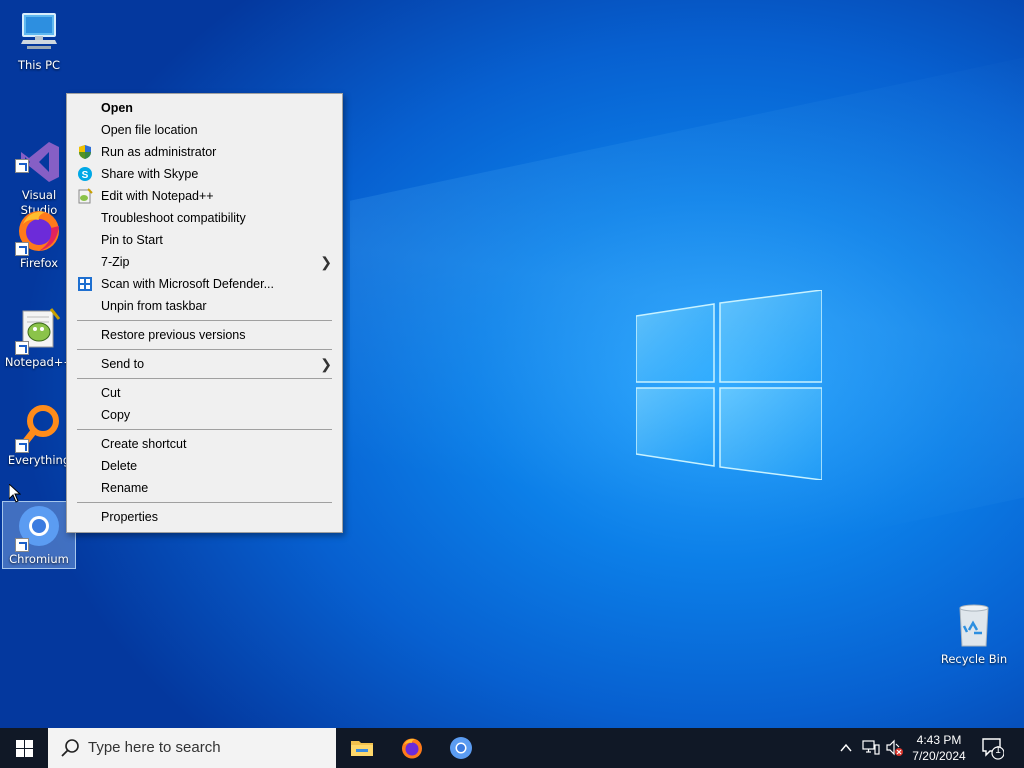 This screenshot has width=1024, height=768. Describe the element at coordinates (992, 749) in the screenshot. I see `action-center-button: 1` at that location.